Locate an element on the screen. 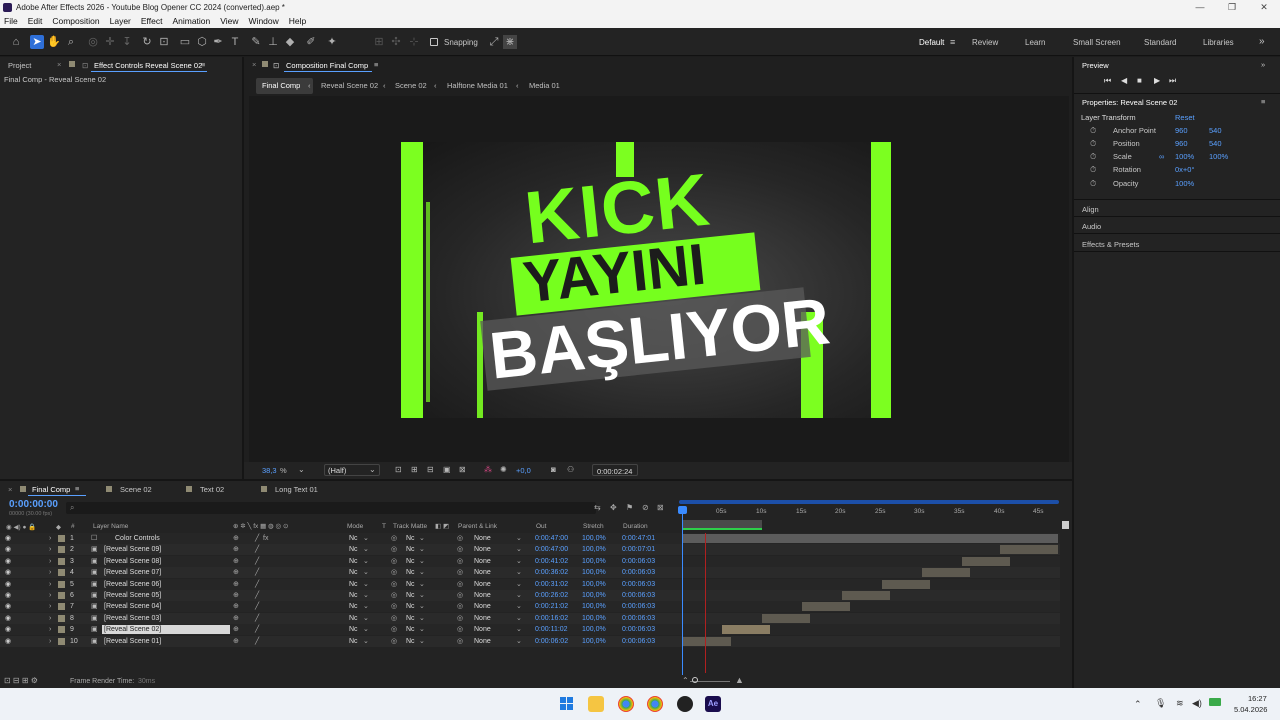  timeline-tab-text-02: Text 02 is located at coordinates (212, 489).